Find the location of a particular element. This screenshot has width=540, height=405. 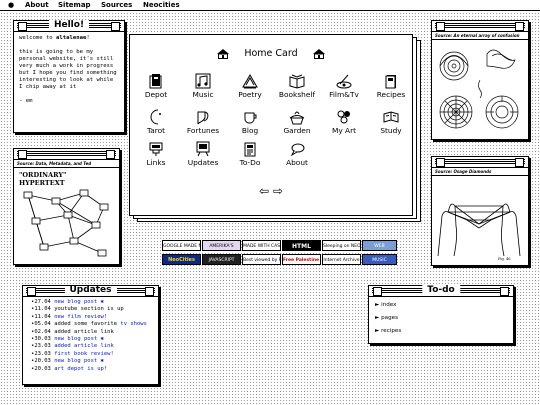

update-link: first book review! is located at coordinates (84, 354).